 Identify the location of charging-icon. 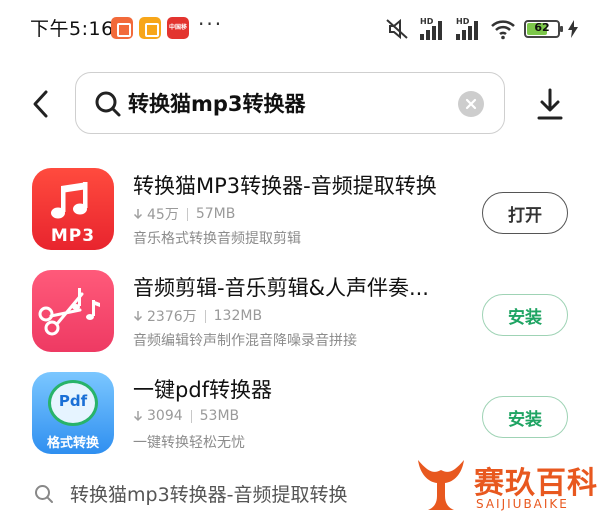
(573, 29).